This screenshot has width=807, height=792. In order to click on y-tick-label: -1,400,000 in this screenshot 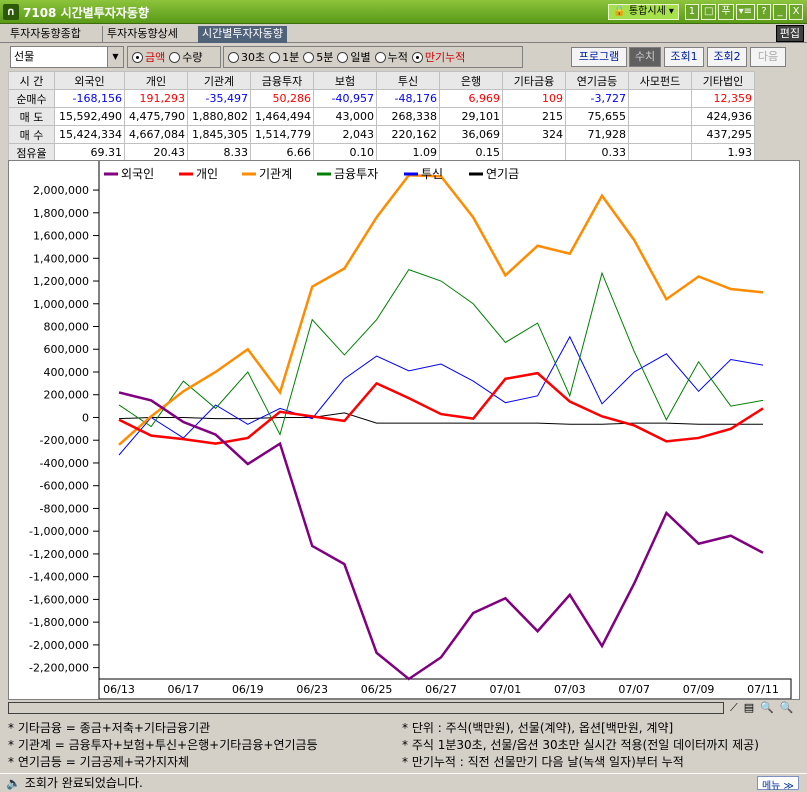, I will do `click(59, 577)`.